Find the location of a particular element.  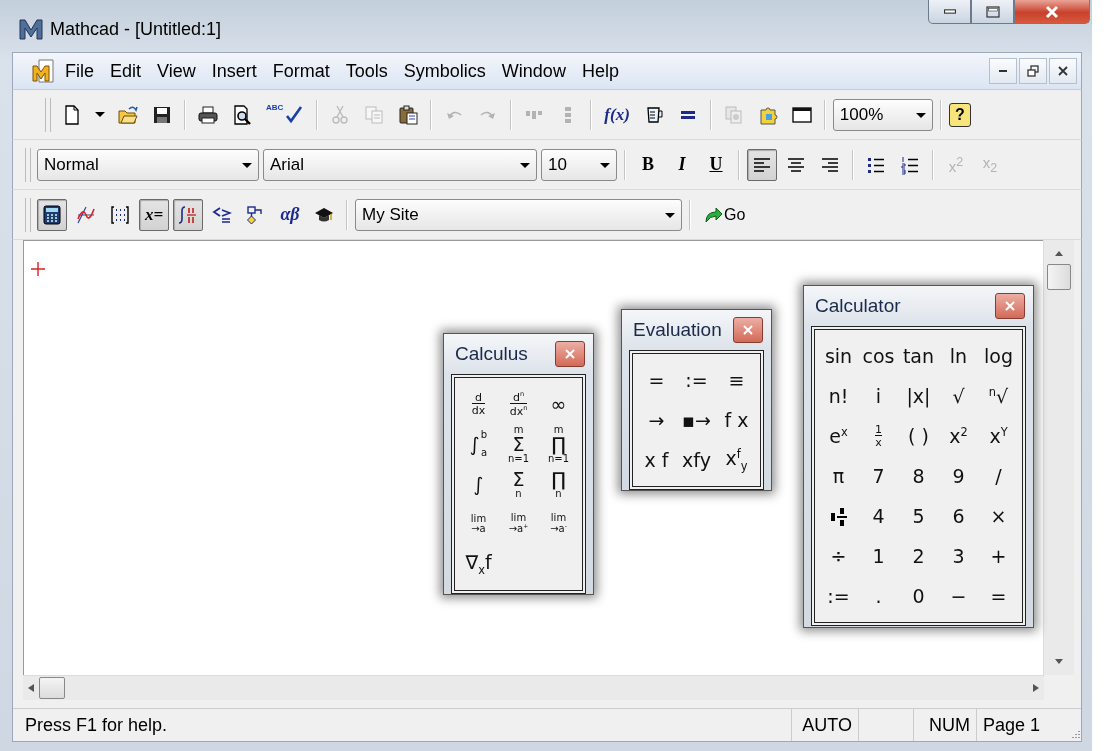

palette-button: x$^{Y}$ is located at coordinates (998, 436).